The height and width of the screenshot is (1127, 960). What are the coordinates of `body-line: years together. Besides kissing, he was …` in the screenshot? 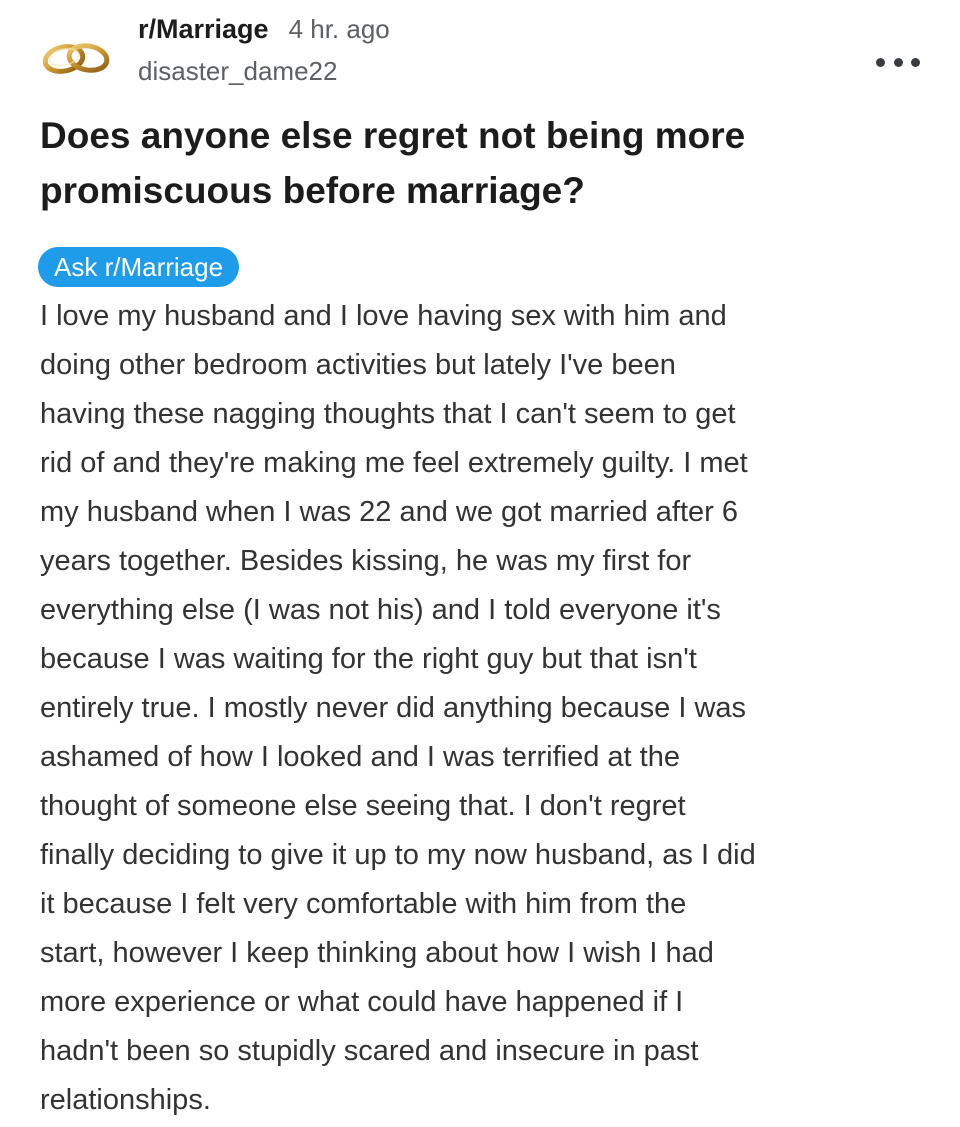 It's located at (366, 561).